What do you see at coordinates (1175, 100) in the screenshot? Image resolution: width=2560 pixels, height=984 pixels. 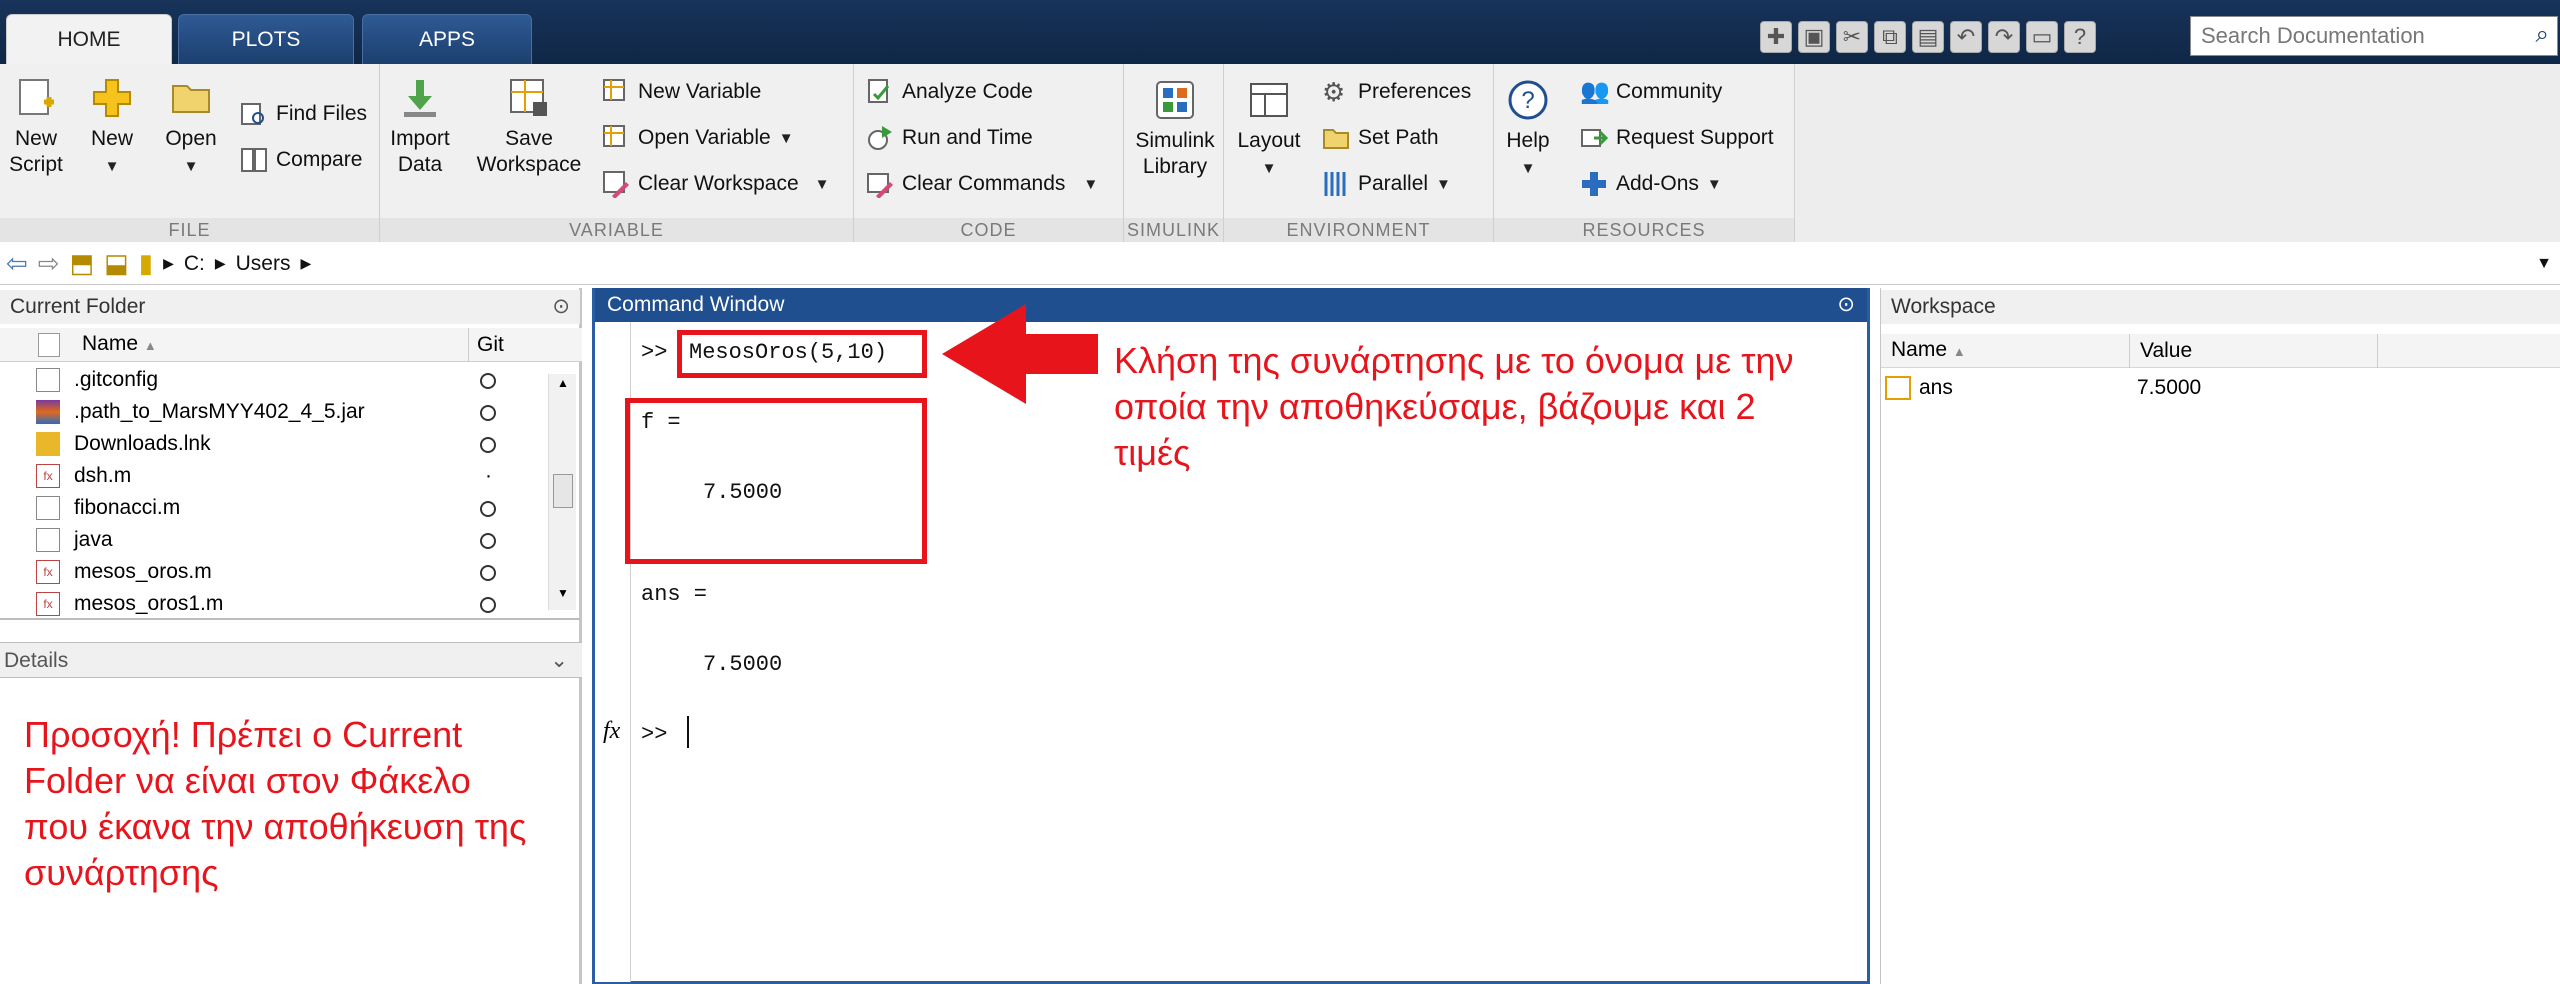 I see `simulink-library-icon` at bounding box center [1175, 100].